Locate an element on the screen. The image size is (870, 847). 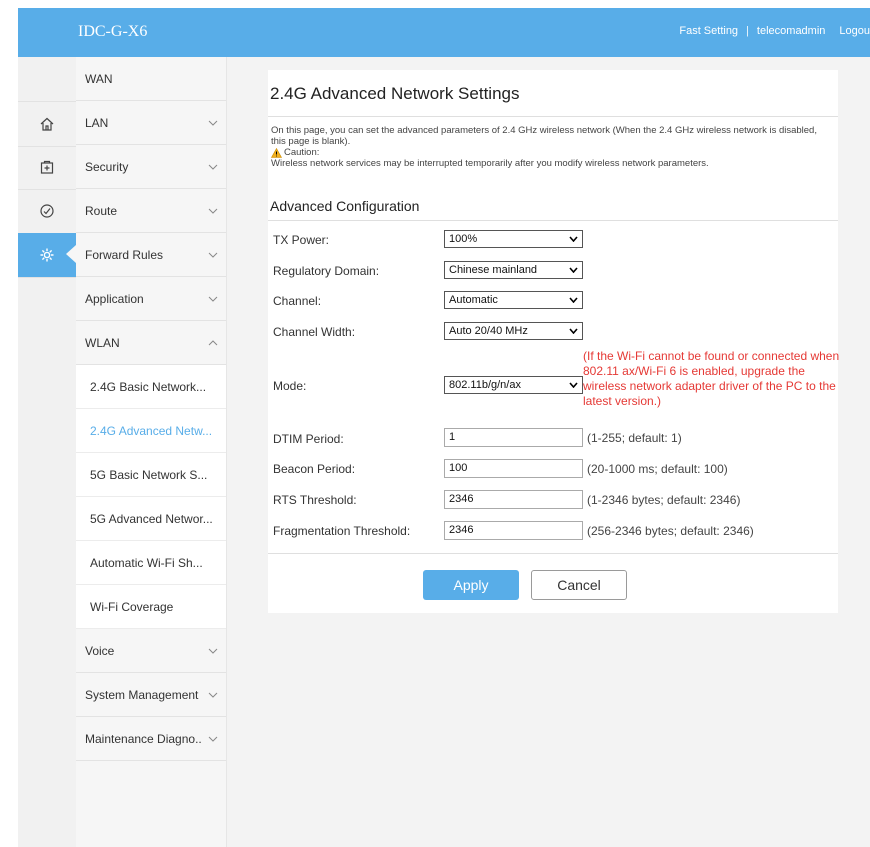
channel-select: Automatic is located at coordinates (513, 300).